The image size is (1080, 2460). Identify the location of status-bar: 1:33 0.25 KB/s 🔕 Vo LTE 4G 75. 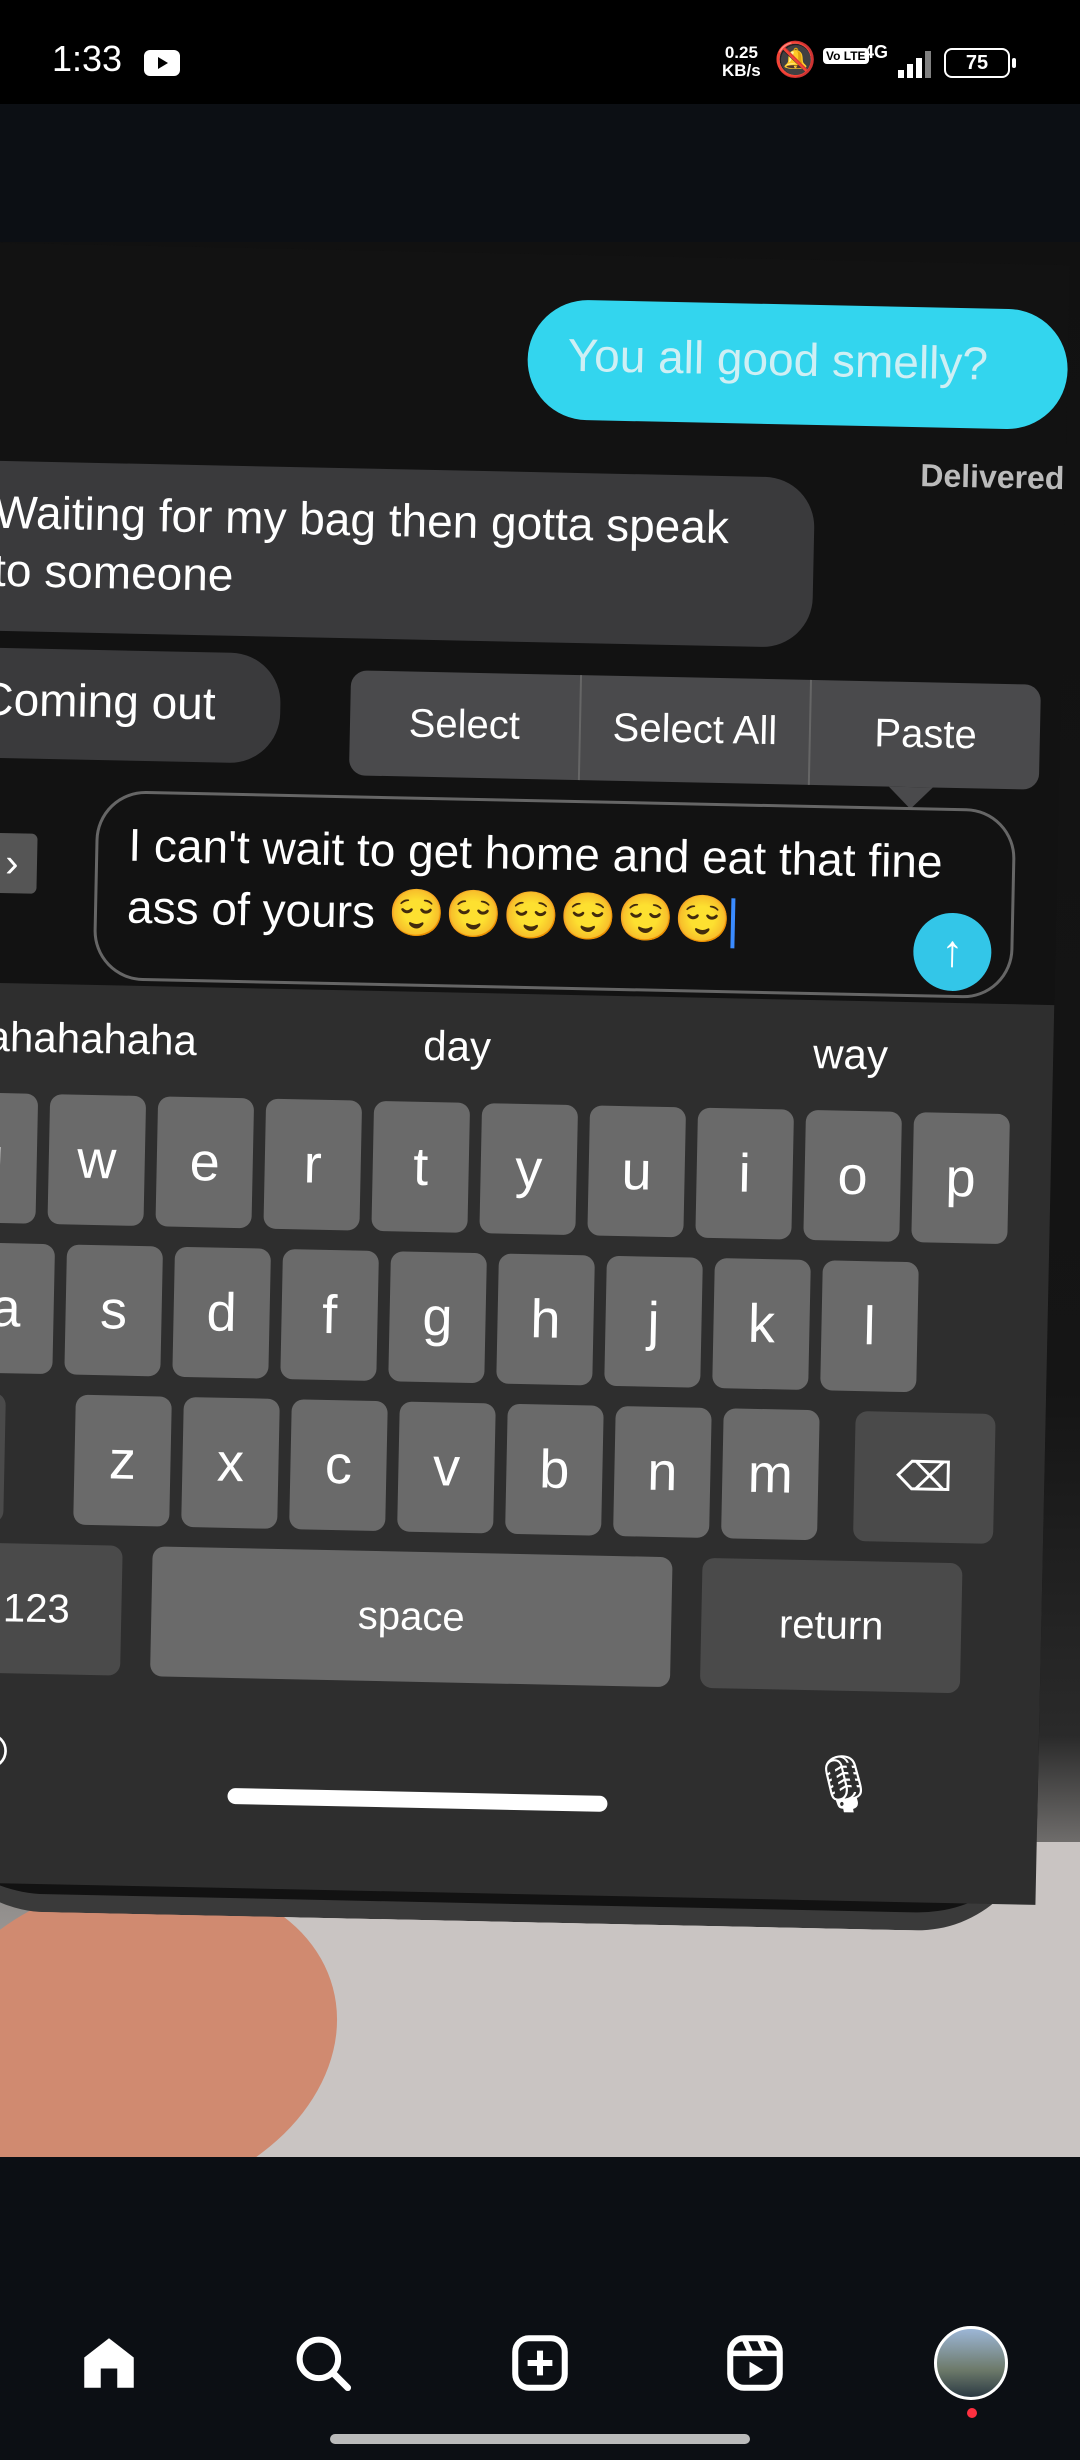
(540, 52).